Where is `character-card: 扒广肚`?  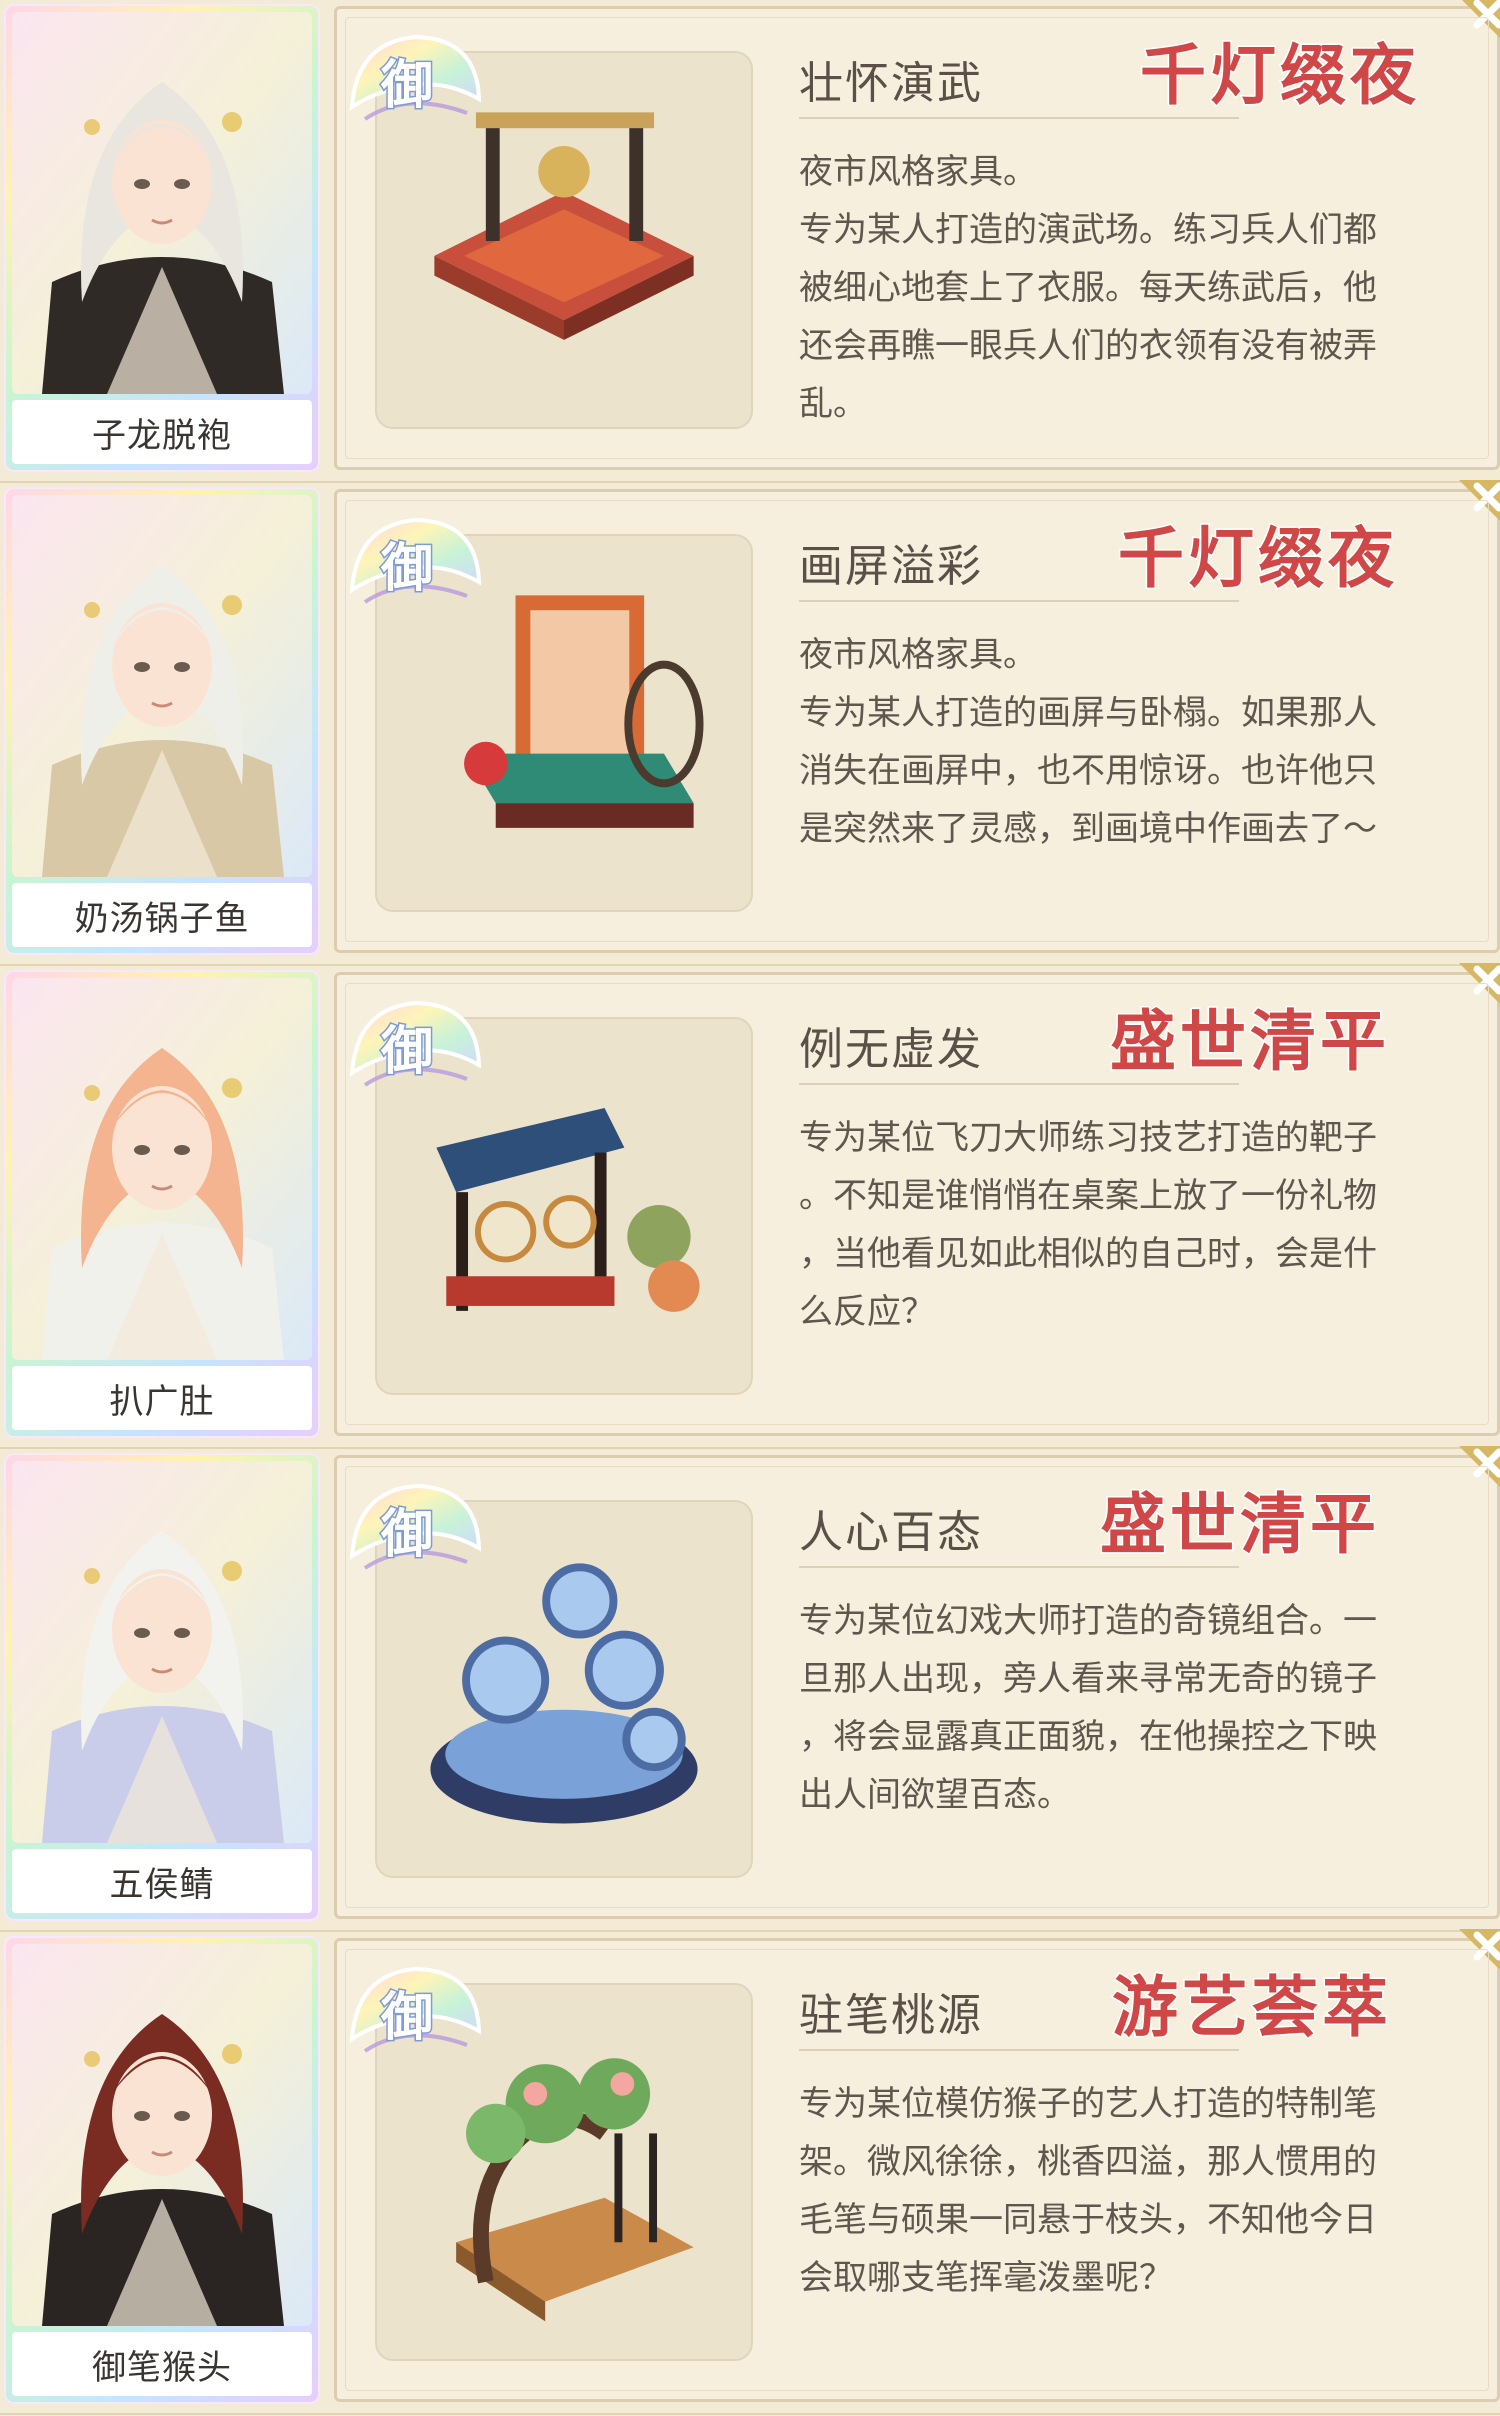
character-card: 扒广肚 is located at coordinates (162, 1204).